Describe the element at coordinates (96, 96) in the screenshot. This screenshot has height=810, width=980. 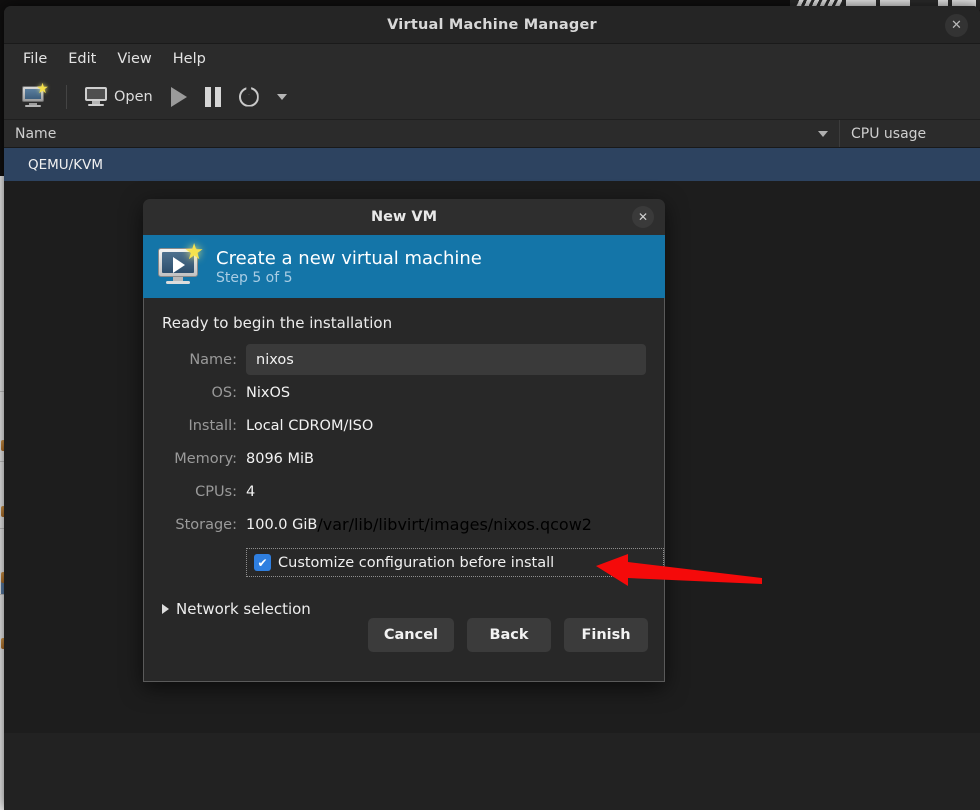
I see `monitor-icon` at that location.